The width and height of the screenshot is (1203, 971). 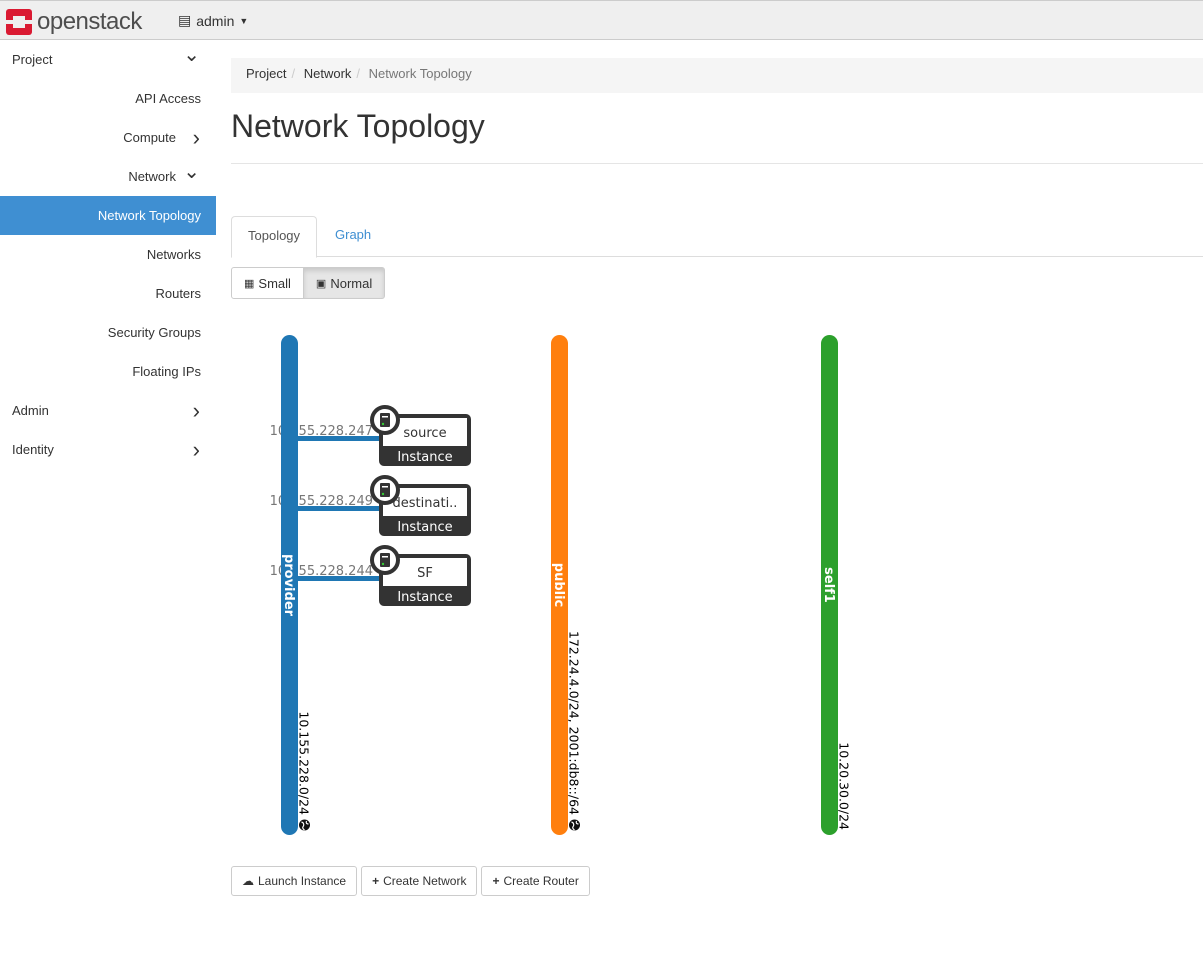 I want to click on project-icon: ▤, so click(x=185, y=20).